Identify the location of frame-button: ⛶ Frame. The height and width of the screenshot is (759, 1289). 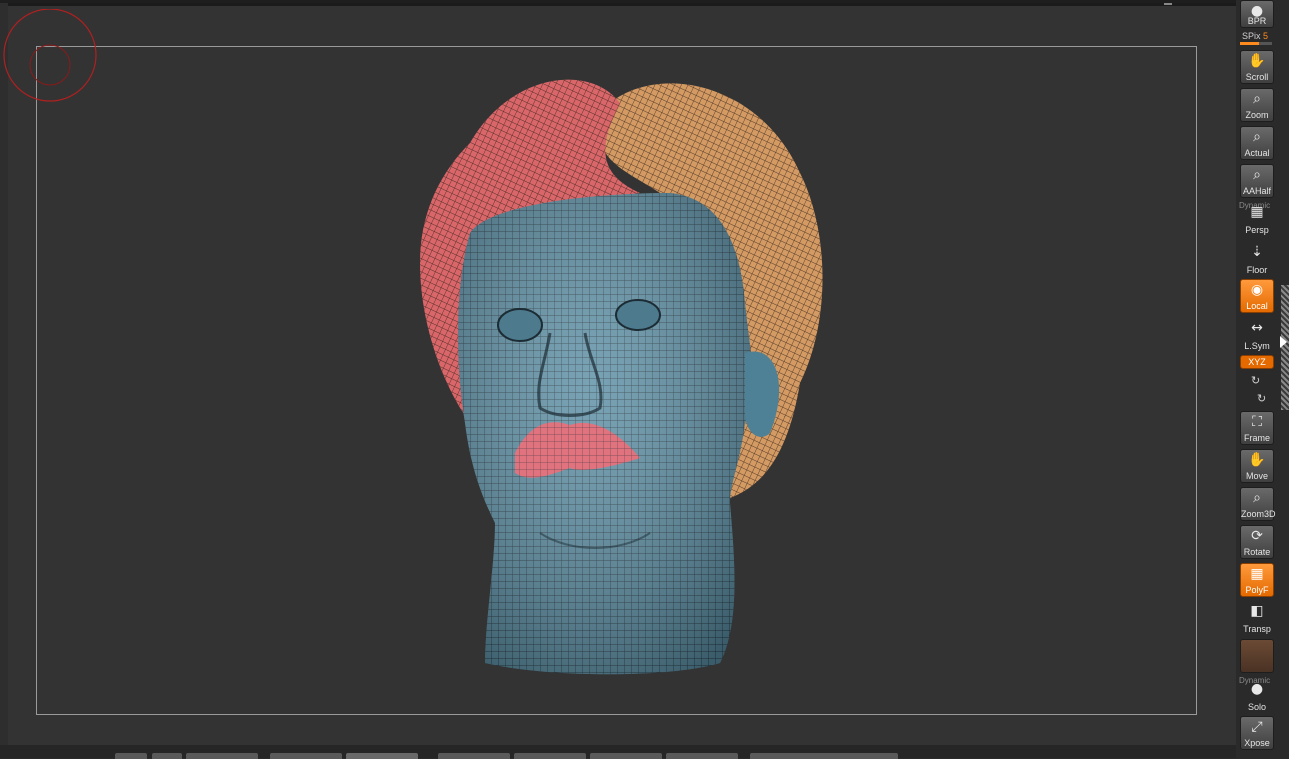
(1257, 428).